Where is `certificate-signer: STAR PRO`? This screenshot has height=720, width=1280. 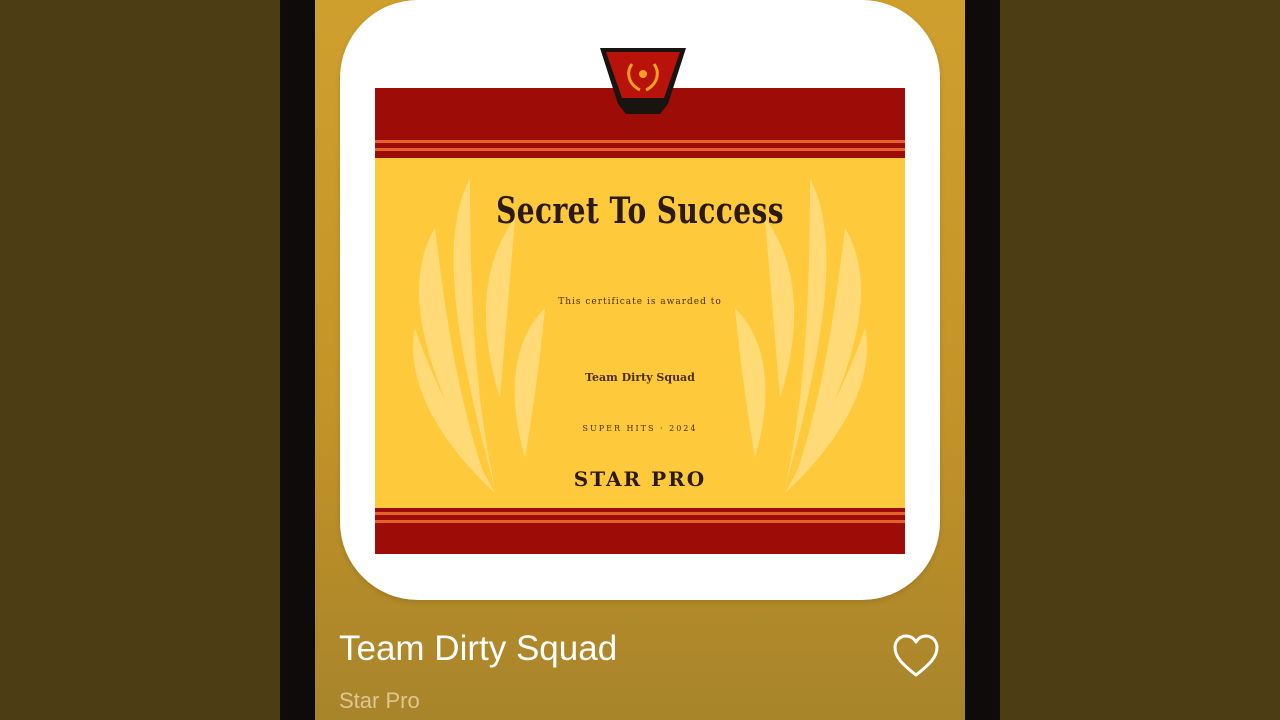
certificate-signer: STAR PRO is located at coordinates (640, 479).